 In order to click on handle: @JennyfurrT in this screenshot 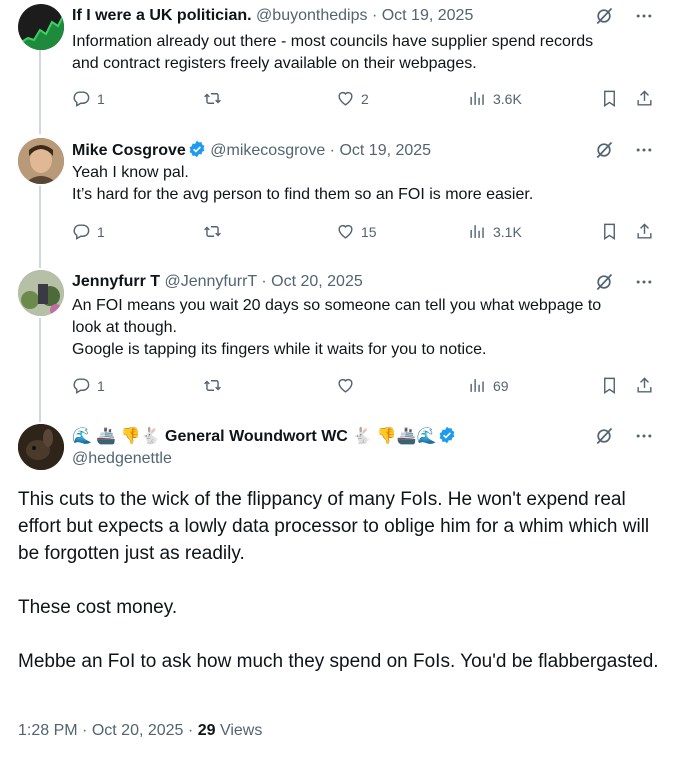, I will do `click(210, 281)`.